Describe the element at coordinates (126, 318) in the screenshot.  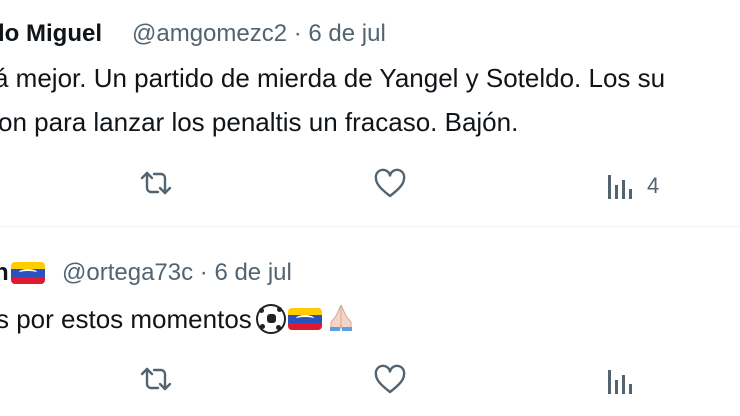
I see `tweet-text: s por estos momentos` at that location.